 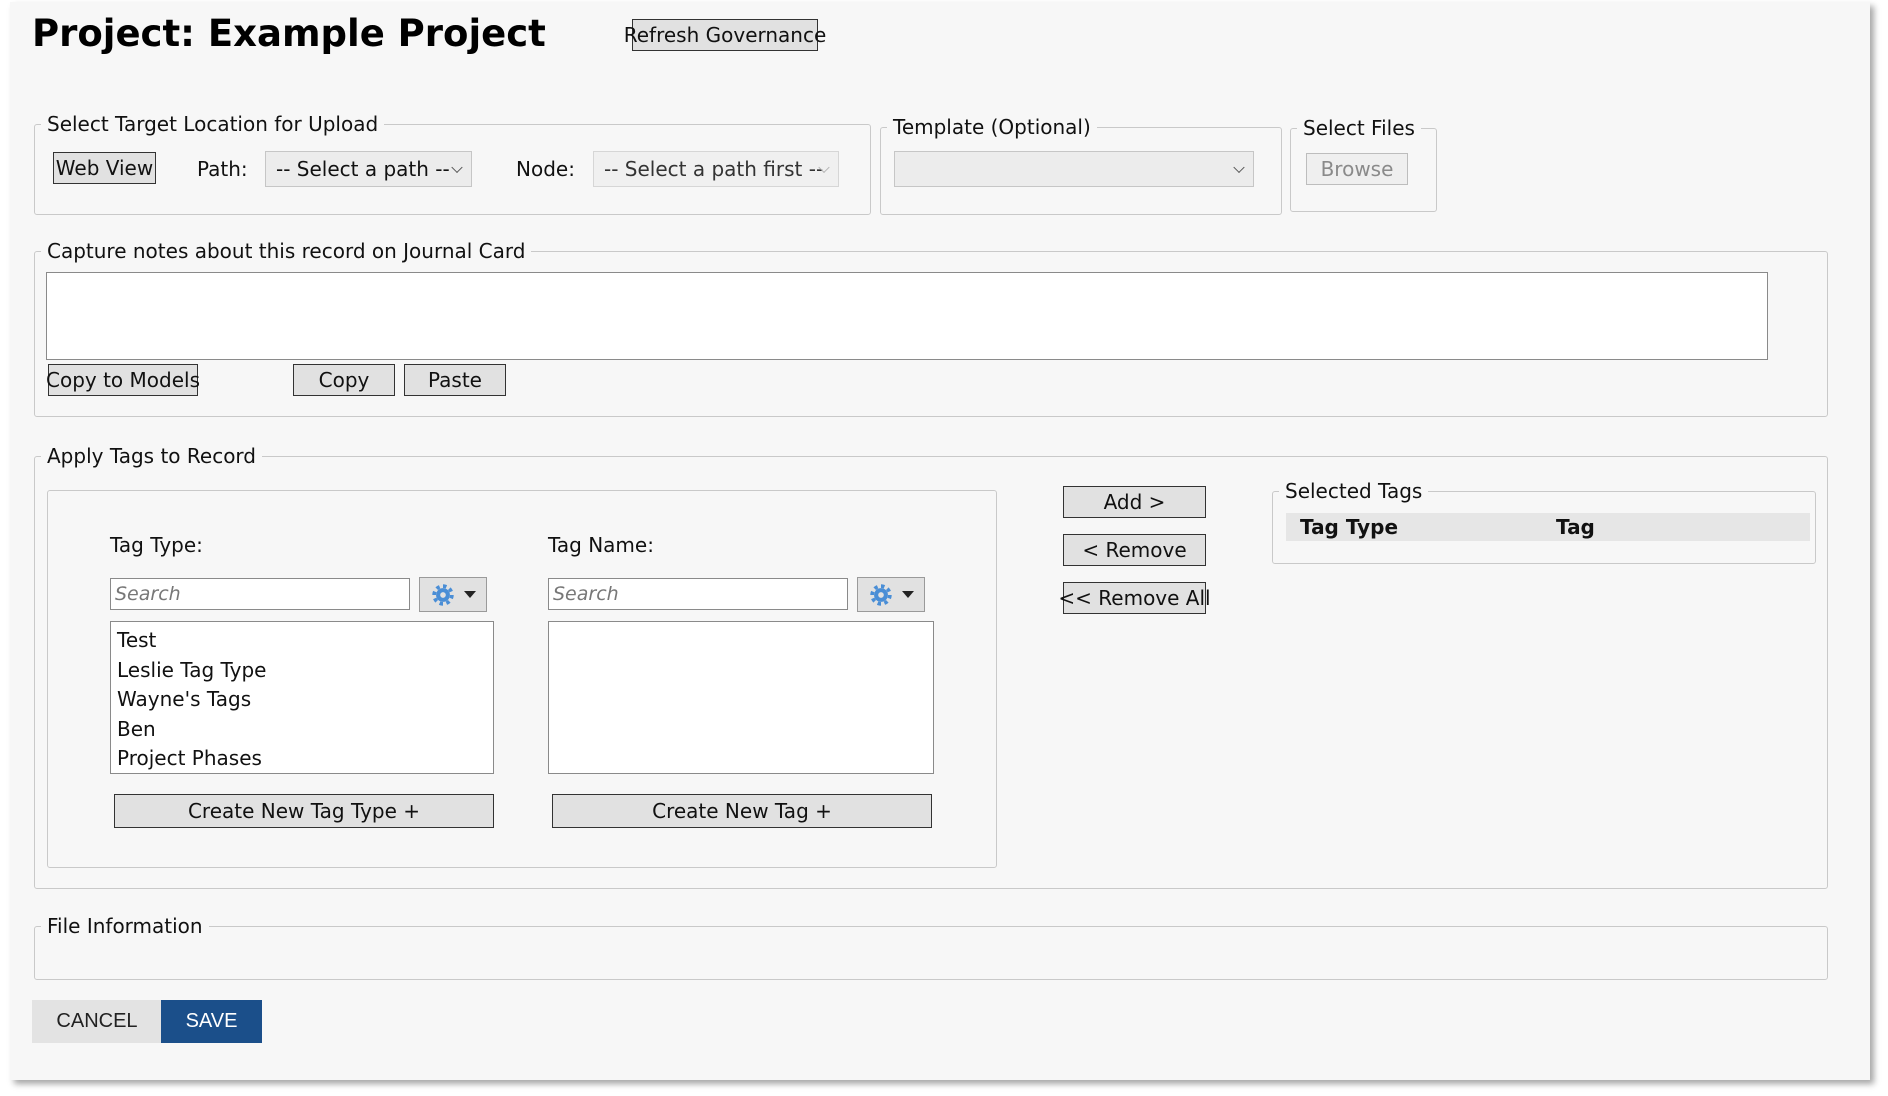 What do you see at coordinates (302, 641) in the screenshot?
I see `list-item: Test` at bounding box center [302, 641].